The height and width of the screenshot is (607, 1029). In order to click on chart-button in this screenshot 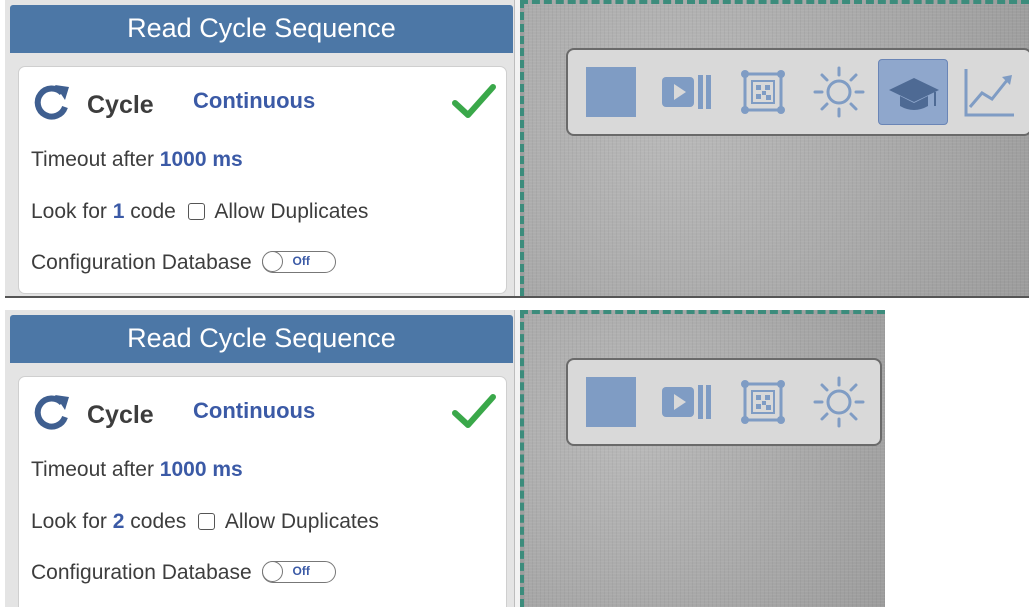, I will do `click(989, 92)`.